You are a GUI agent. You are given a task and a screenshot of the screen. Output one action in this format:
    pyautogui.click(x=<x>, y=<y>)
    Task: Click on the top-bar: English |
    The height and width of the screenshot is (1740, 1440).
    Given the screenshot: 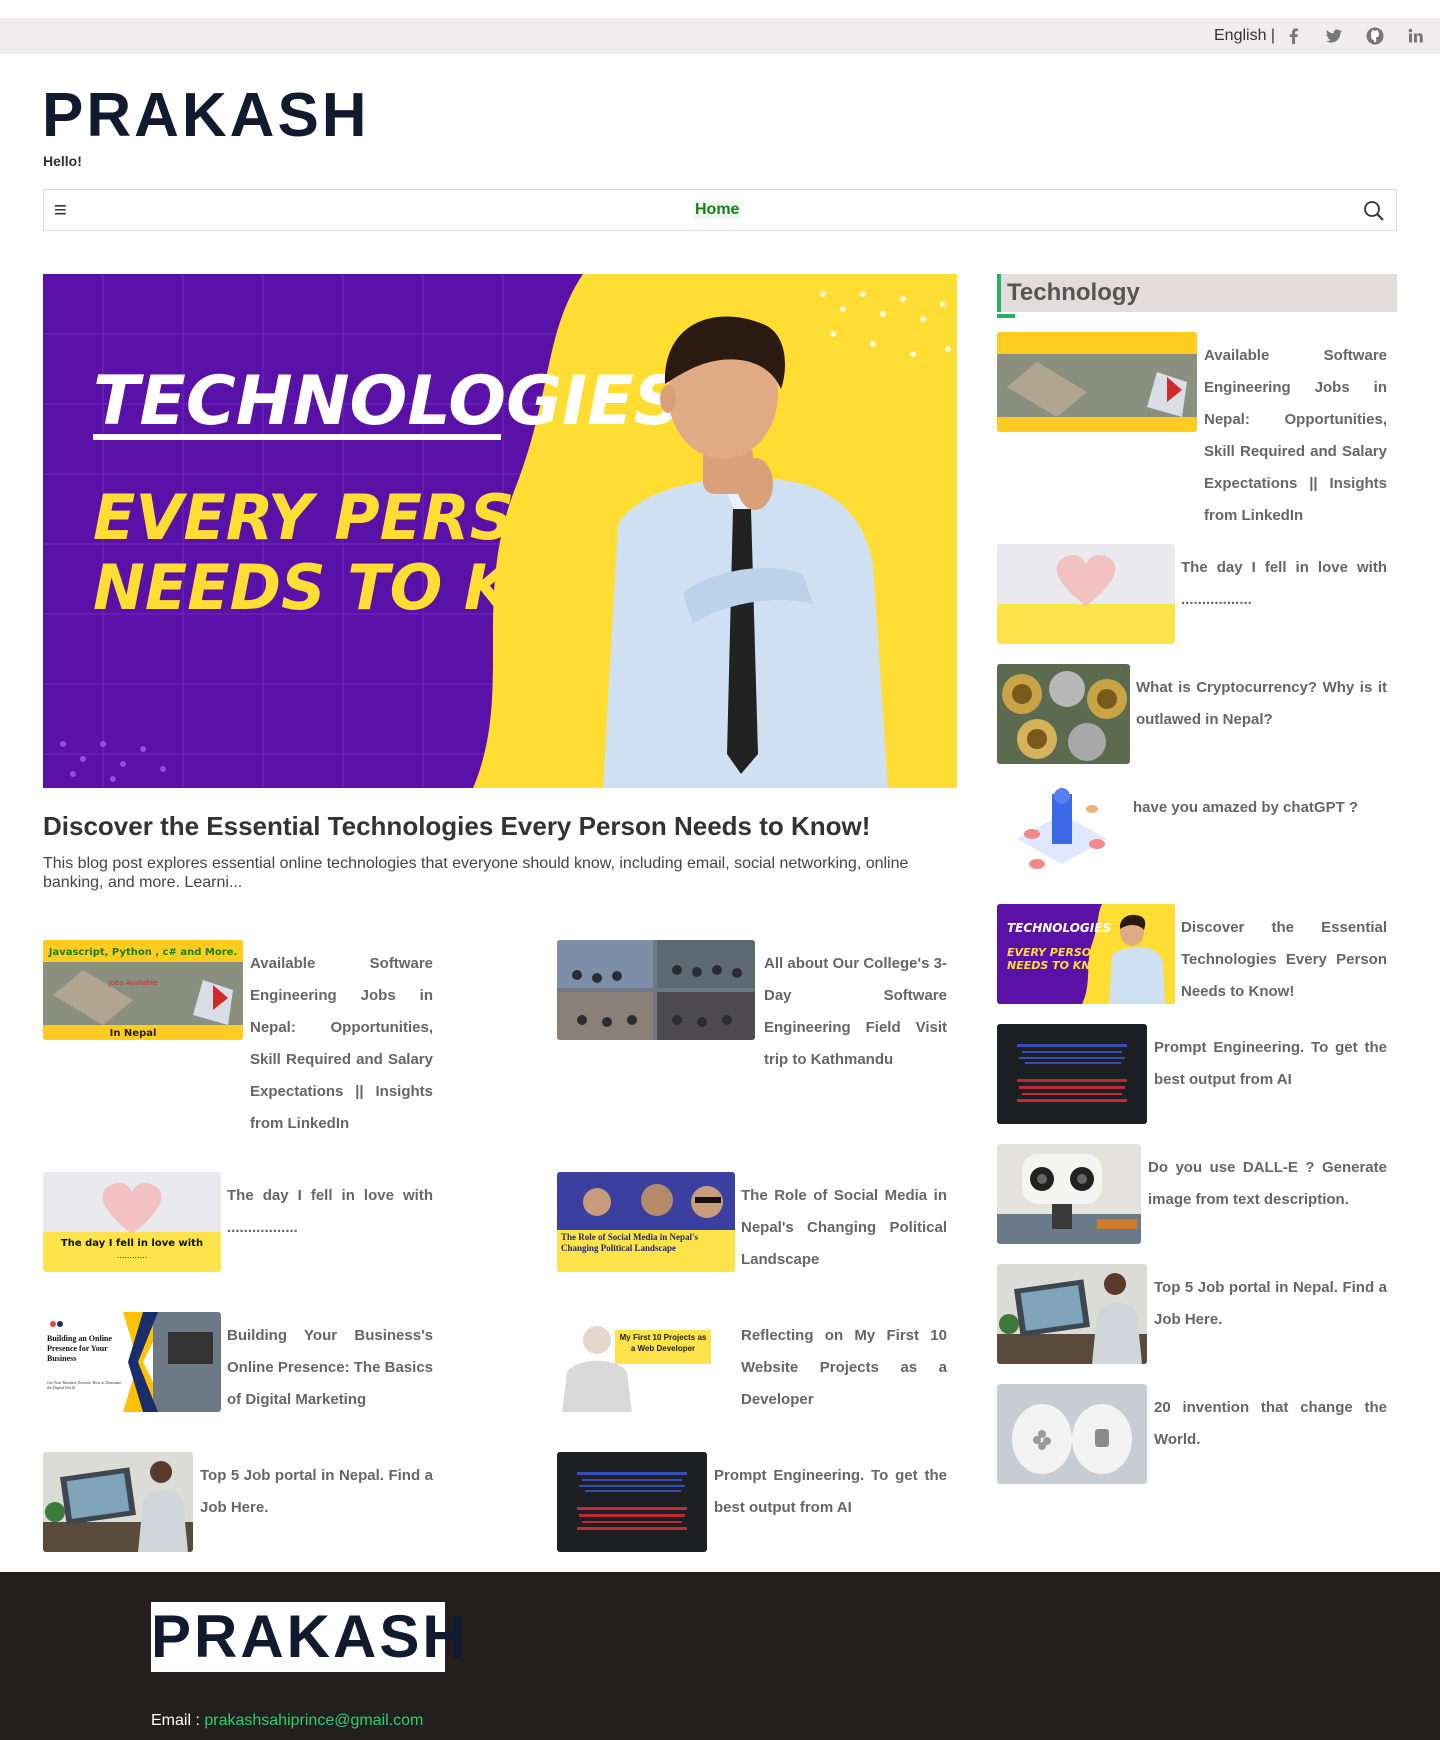 What is the action you would take?
    pyautogui.click(x=720, y=36)
    